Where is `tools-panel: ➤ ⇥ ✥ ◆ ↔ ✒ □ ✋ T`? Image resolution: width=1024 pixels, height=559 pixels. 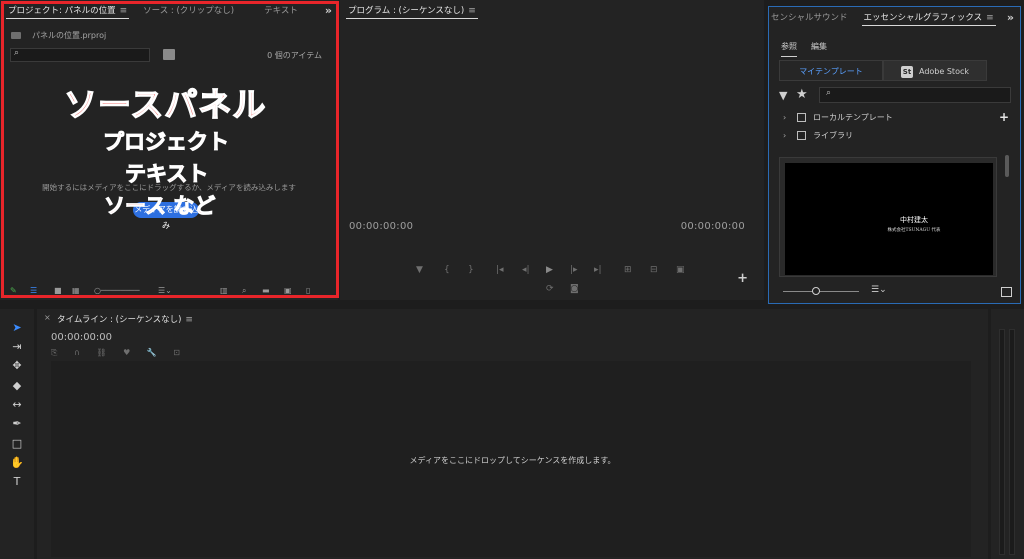
tools-panel: ➤ ⇥ ✥ ◆ ↔ ✒ □ ✋ T is located at coordinates (17, 434).